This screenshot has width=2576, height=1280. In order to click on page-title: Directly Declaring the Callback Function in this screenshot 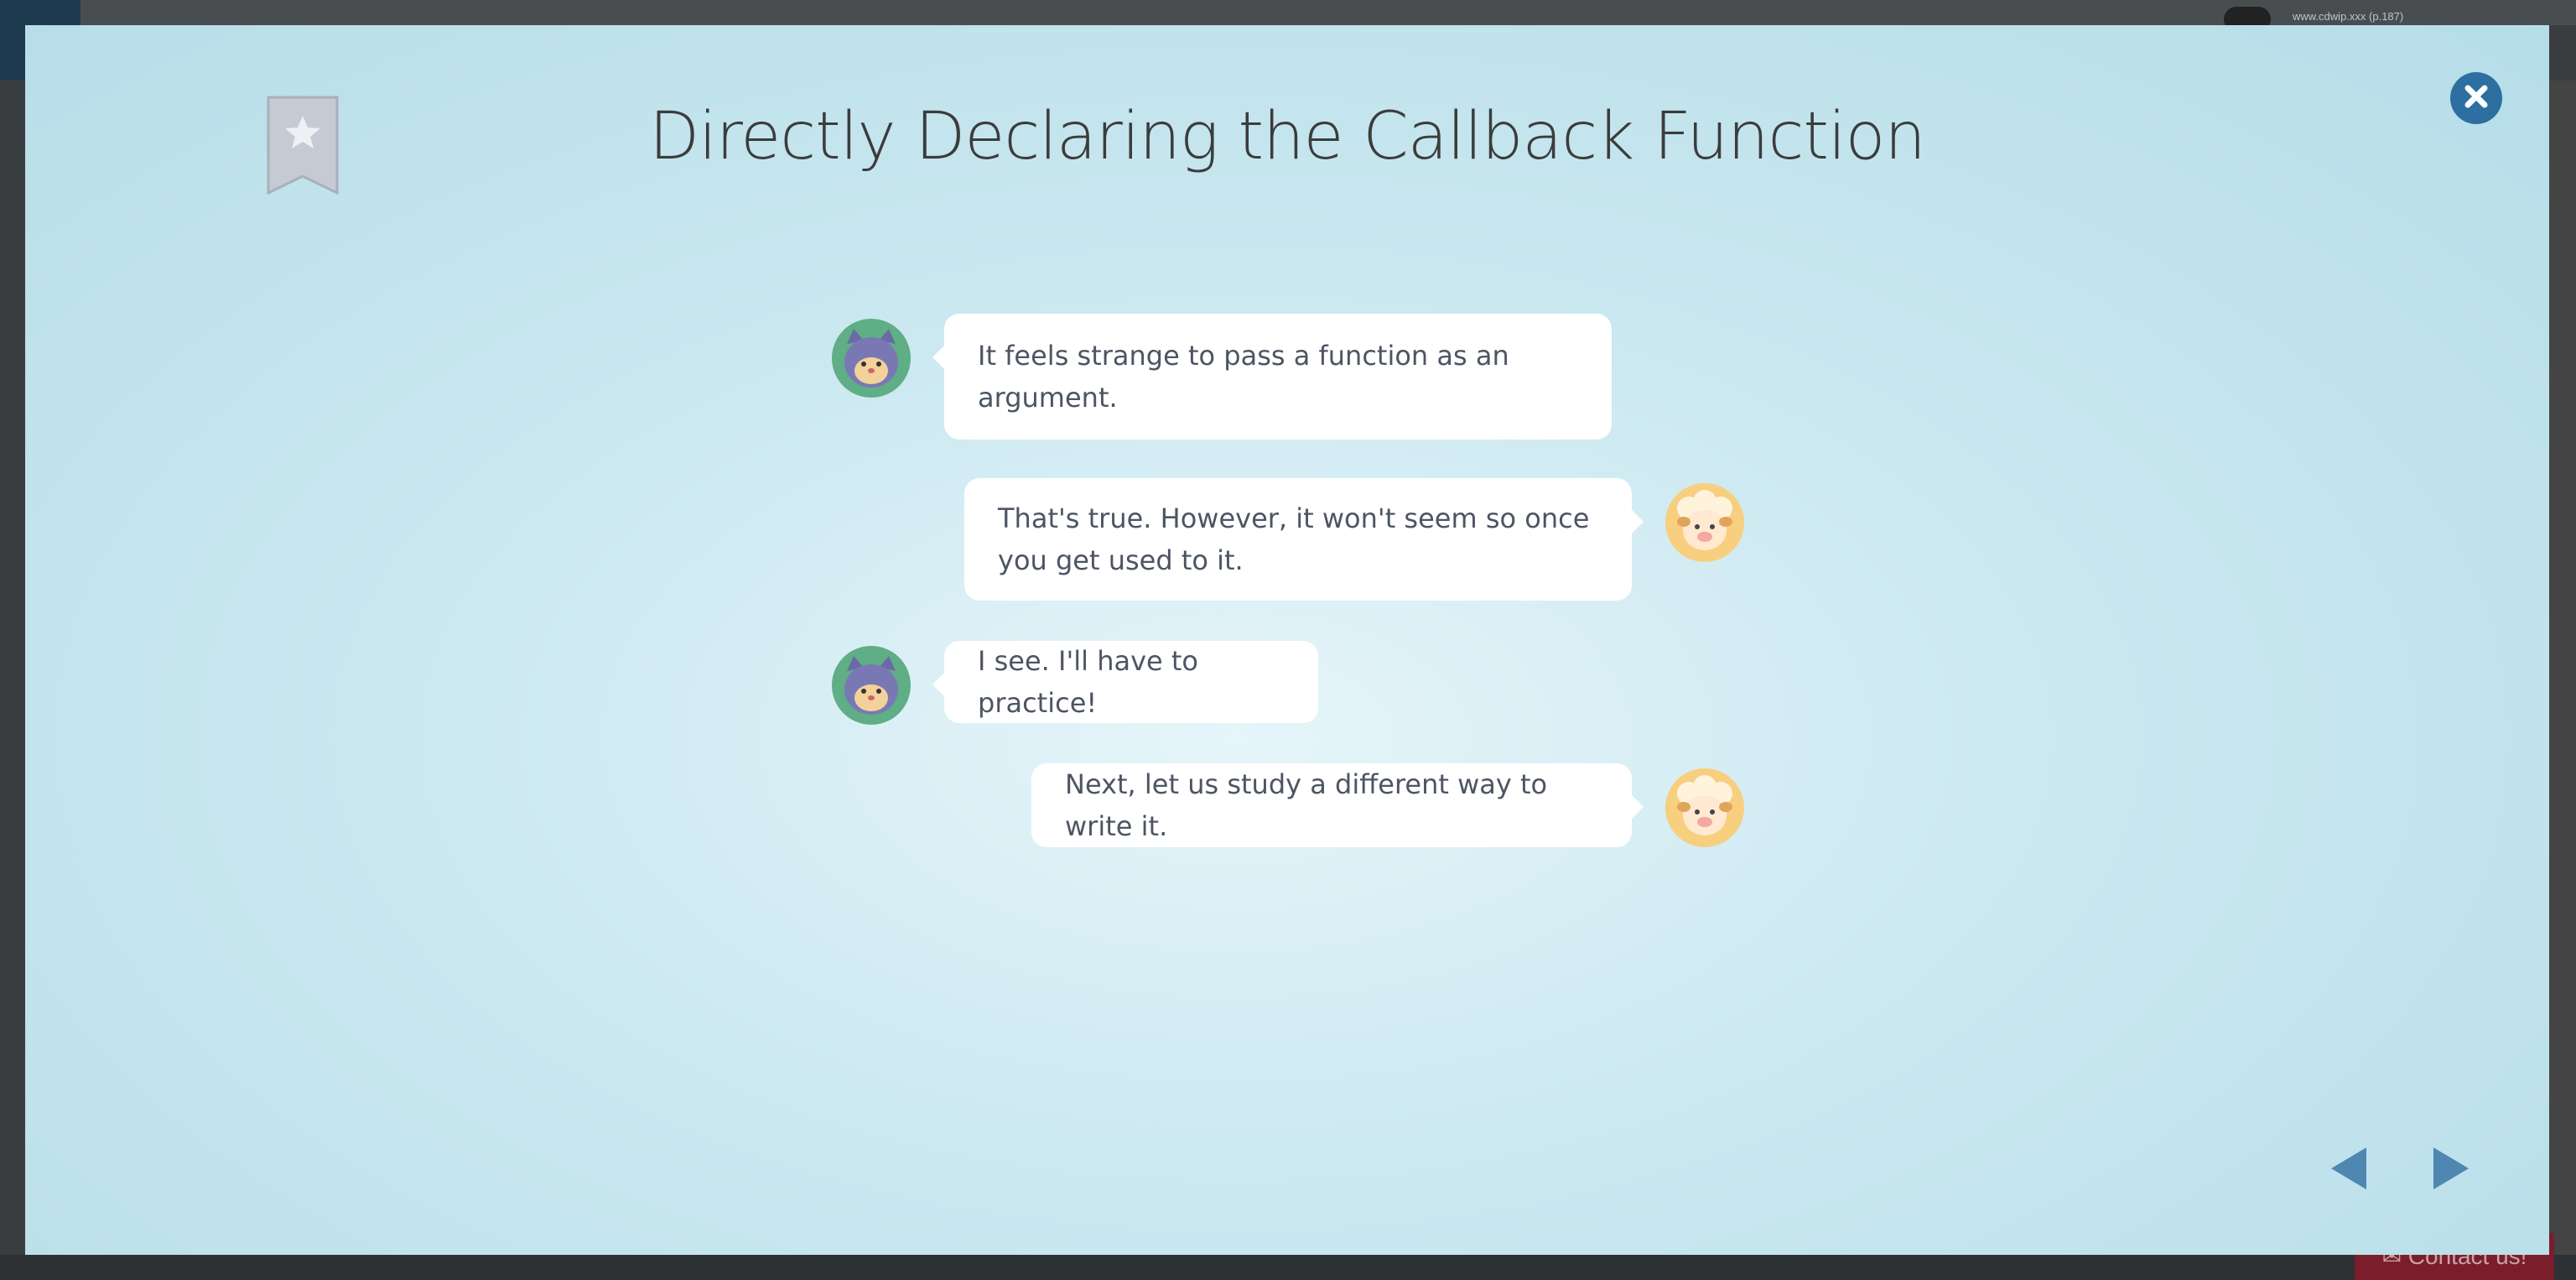, I will do `click(1287, 136)`.